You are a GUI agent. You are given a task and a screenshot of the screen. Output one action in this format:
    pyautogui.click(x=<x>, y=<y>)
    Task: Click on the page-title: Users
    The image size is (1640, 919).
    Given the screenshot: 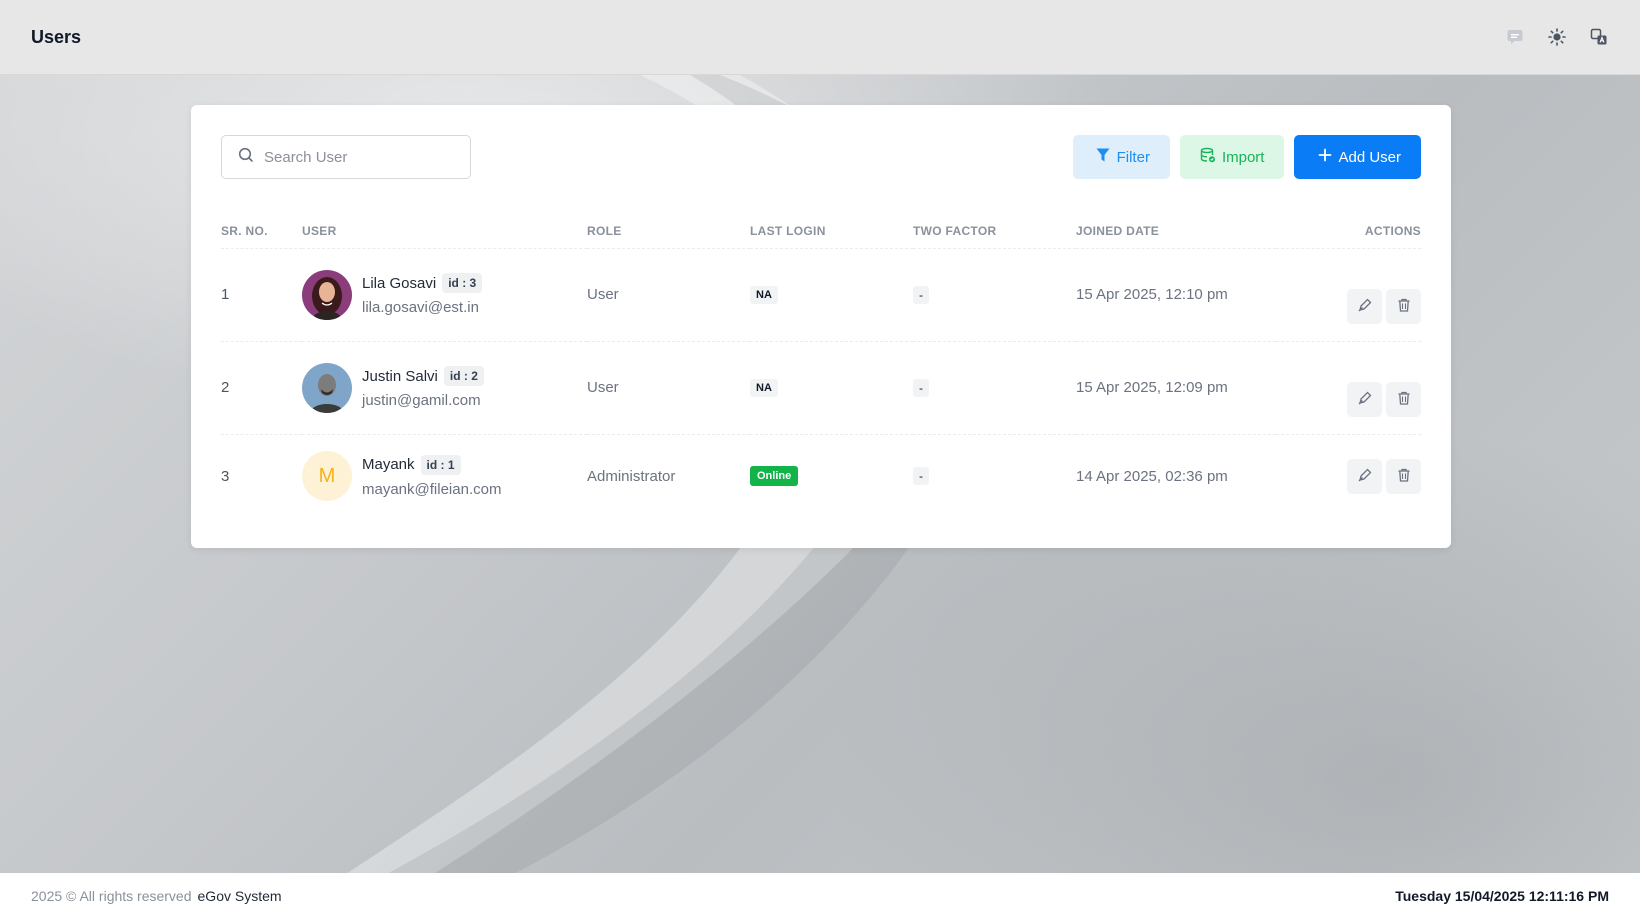 What is the action you would take?
    pyautogui.click(x=56, y=36)
    